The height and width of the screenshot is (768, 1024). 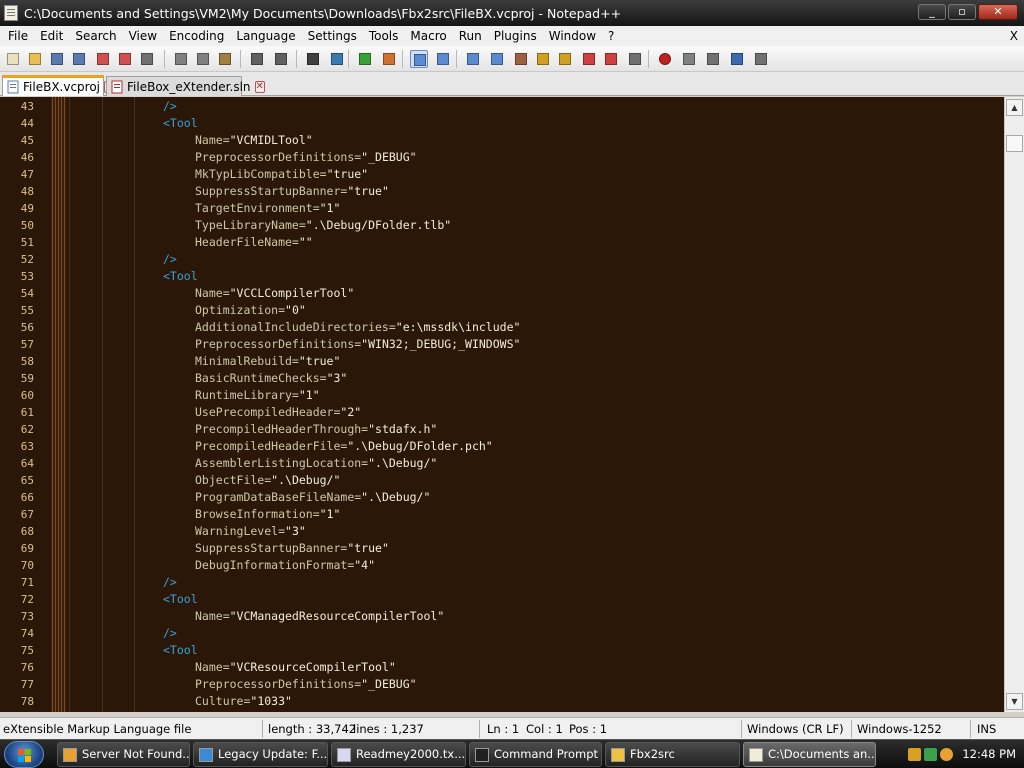 What do you see at coordinates (535, 463) in the screenshot?
I see `code-line: AssemblerListingLocation=".\Debug/"` at bounding box center [535, 463].